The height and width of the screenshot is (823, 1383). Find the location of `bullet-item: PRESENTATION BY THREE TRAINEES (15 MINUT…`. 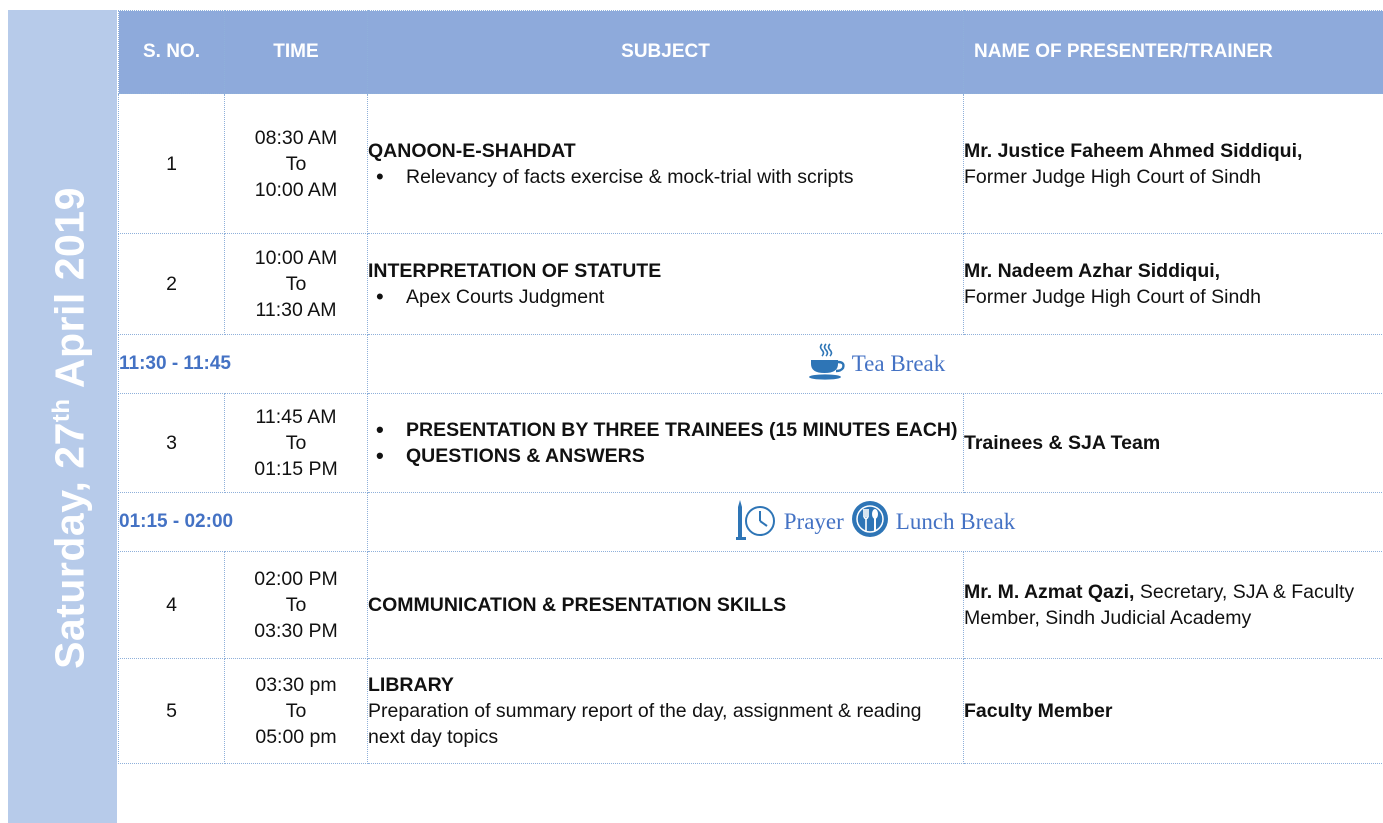

bullet-item: PRESENTATION BY THREE TRAINEES (15 MINUT… is located at coordinates (669, 430).